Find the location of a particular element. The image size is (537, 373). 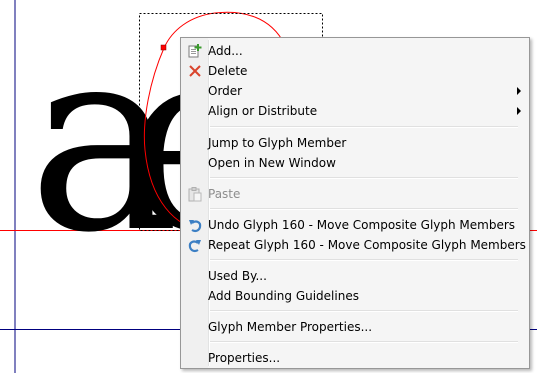

menu-item-label: Delete is located at coordinates (228, 71).